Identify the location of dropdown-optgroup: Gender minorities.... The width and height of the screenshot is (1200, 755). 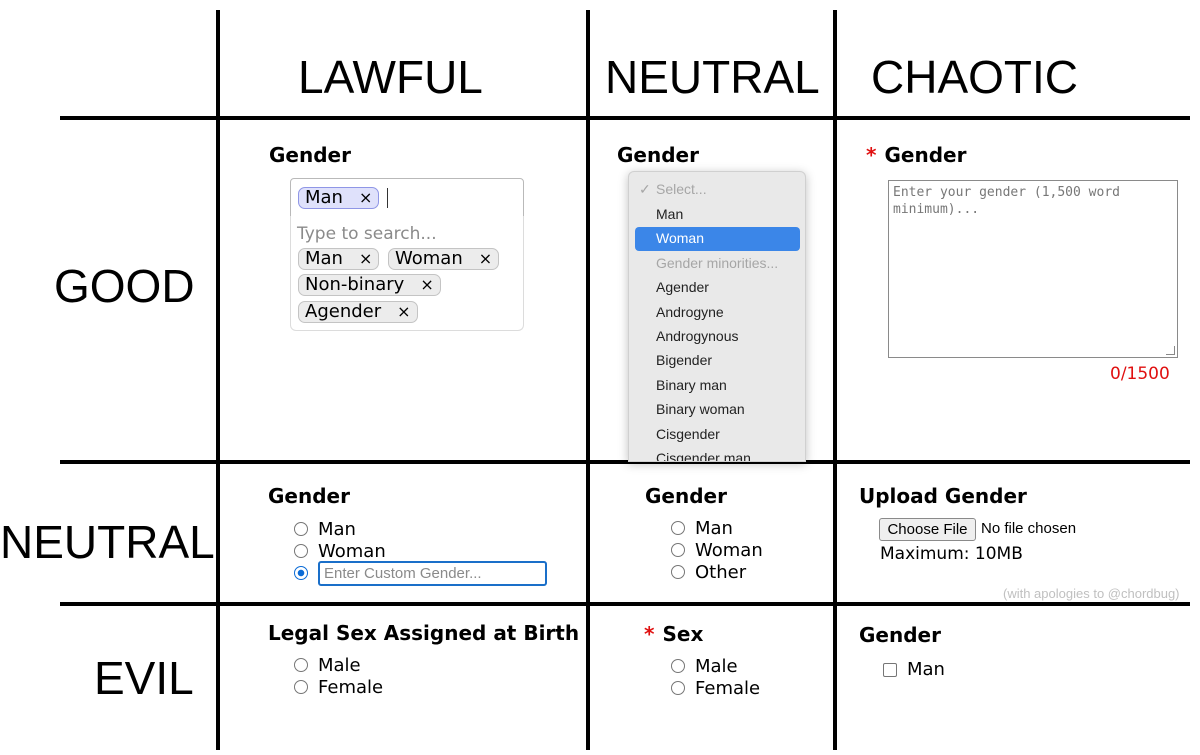
(717, 263).